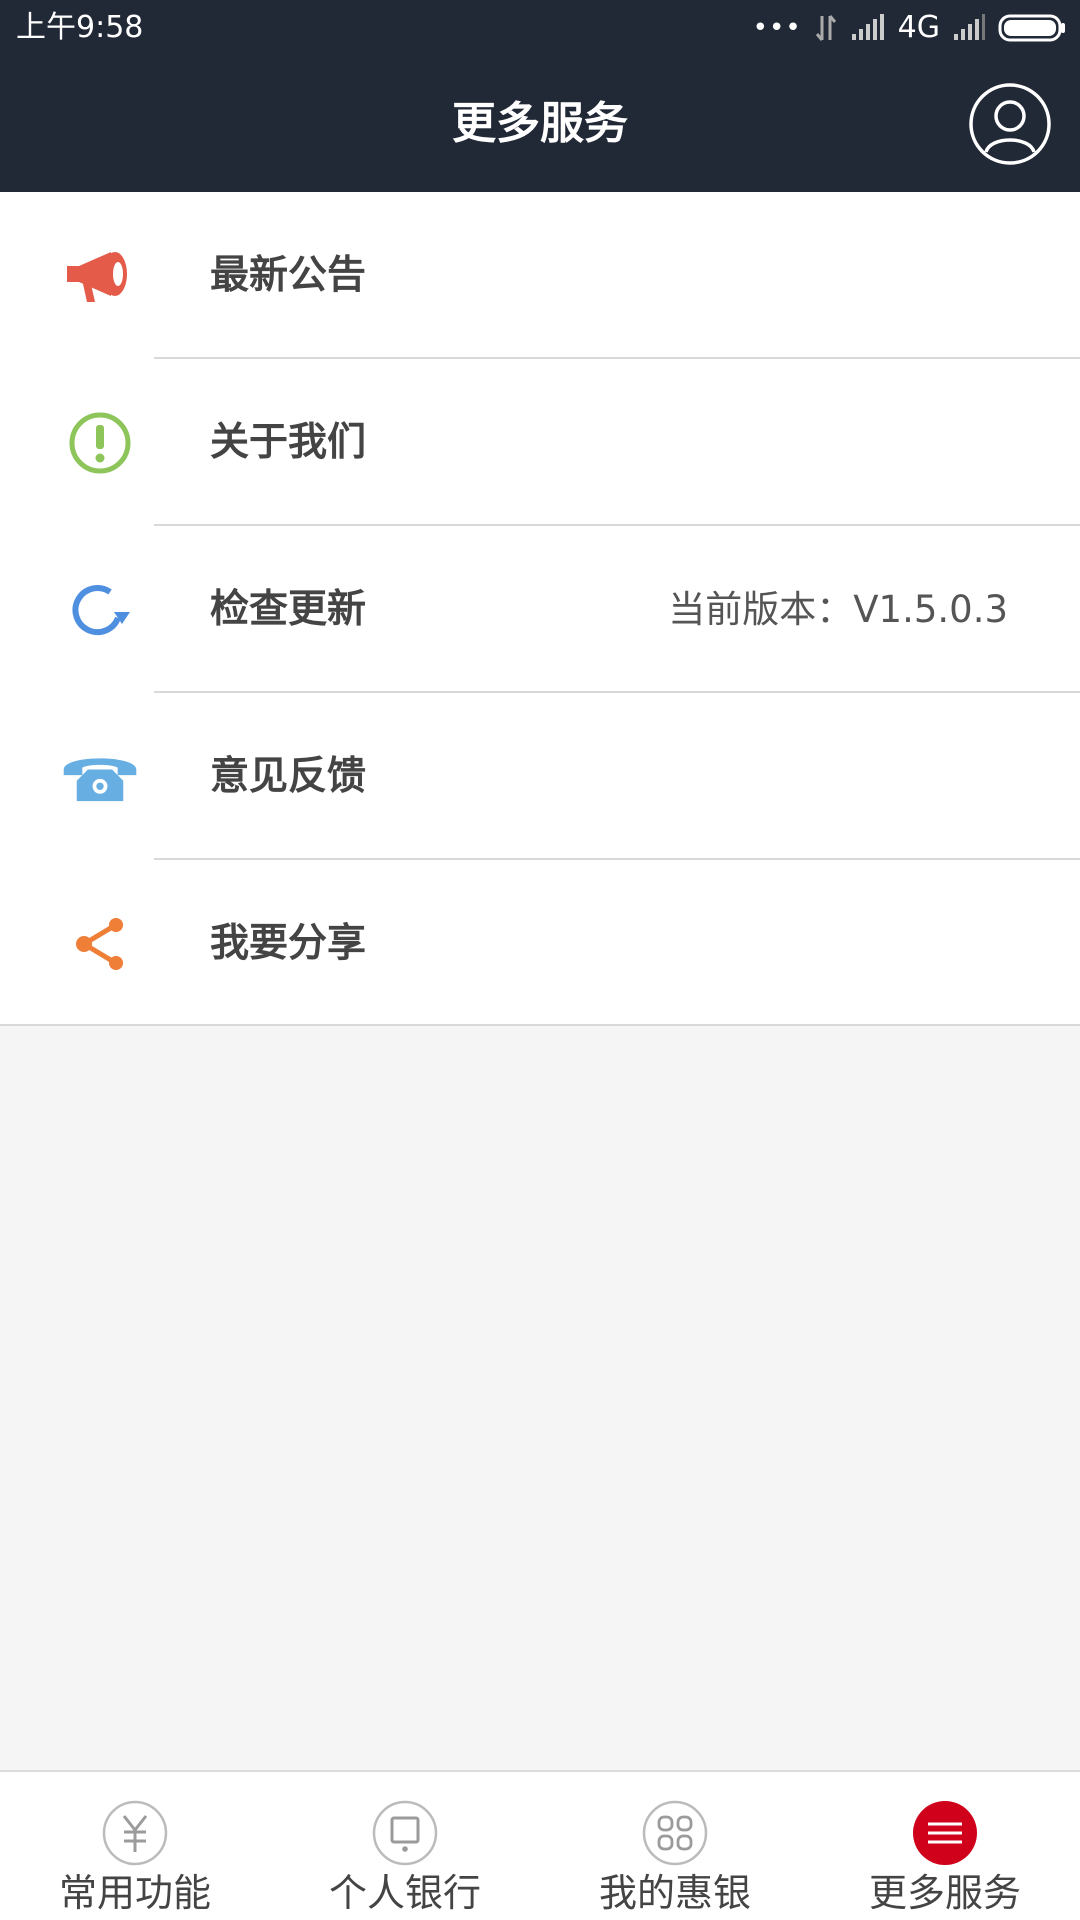  Describe the element at coordinates (100, 443) in the screenshot. I see `info-icon` at that location.